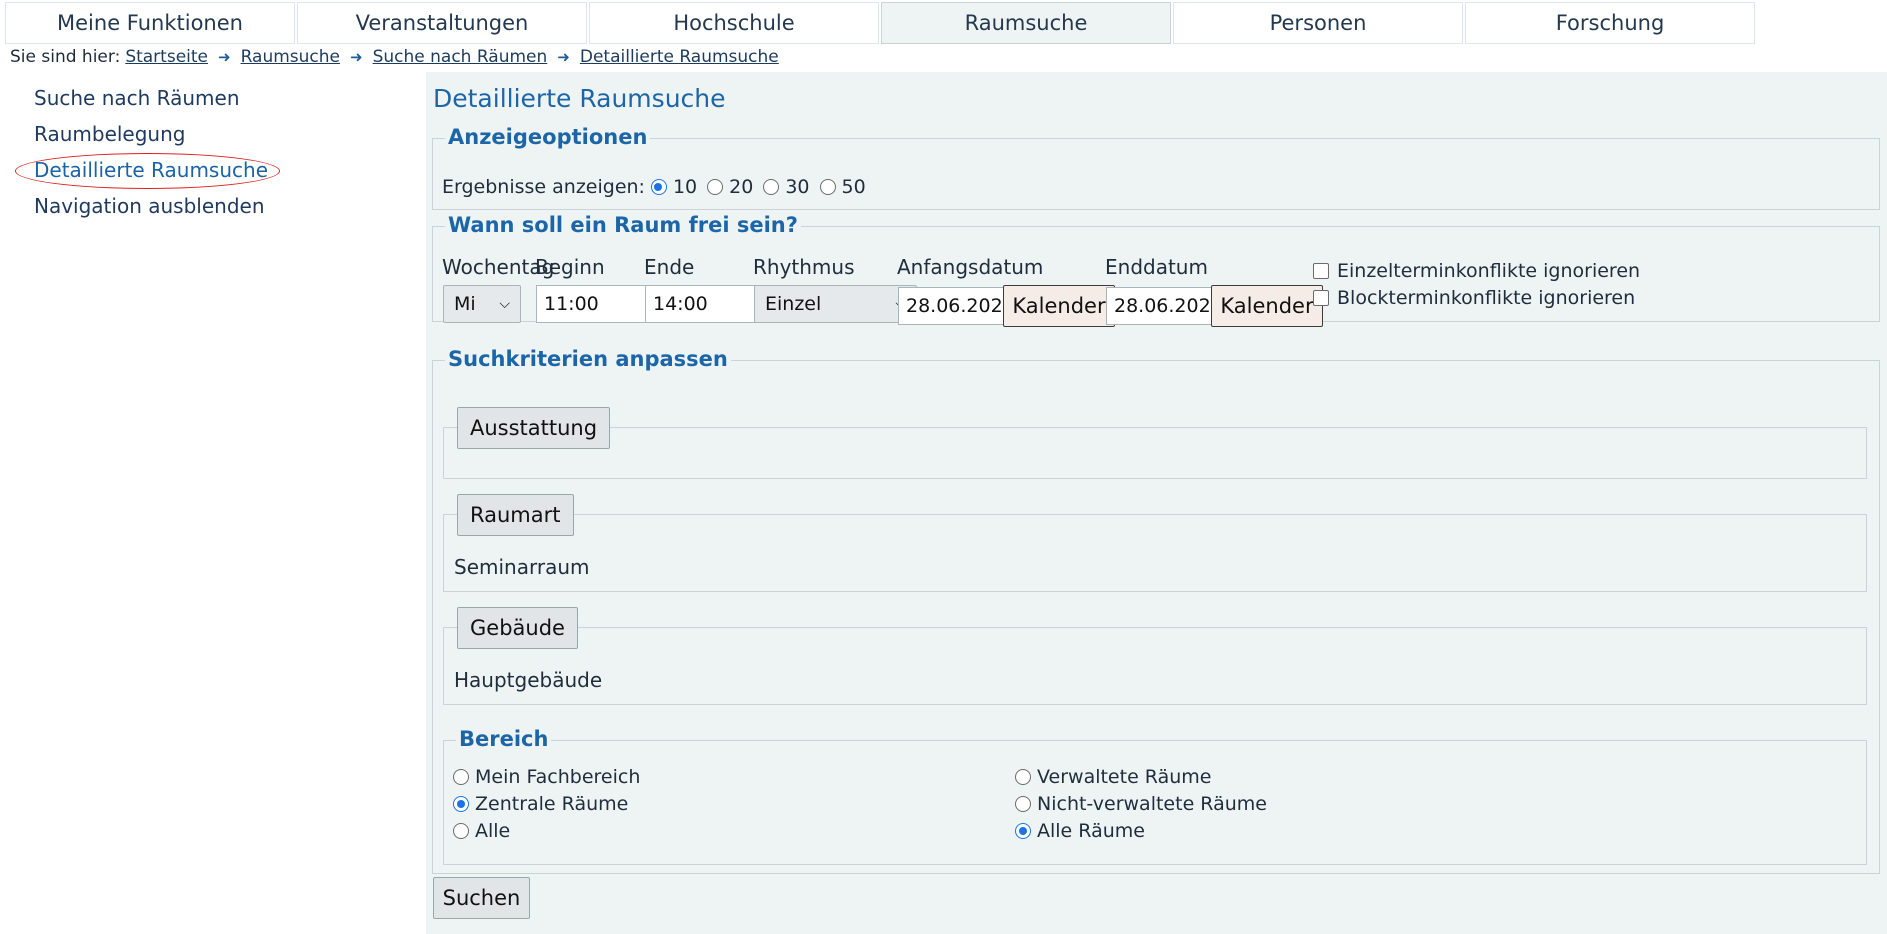 Image resolution: width=1887 pixels, height=934 pixels. What do you see at coordinates (1026, 23) in the screenshot?
I see `tab-raumsuche: Raumsuche` at bounding box center [1026, 23].